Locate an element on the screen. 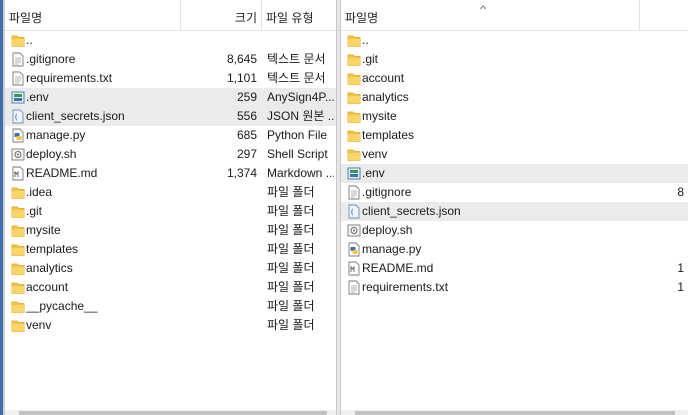  column-header-size: 크기 is located at coordinates (221, 15).